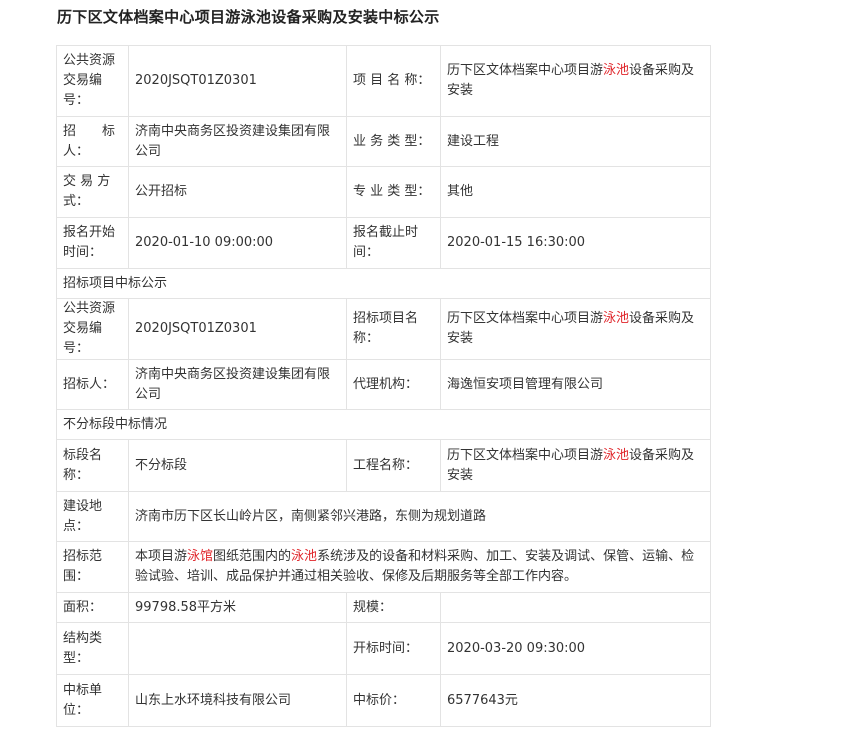  Describe the element at coordinates (92, 465) in the screenshot. I see `lot-name-label: 标段名称：` at that location.